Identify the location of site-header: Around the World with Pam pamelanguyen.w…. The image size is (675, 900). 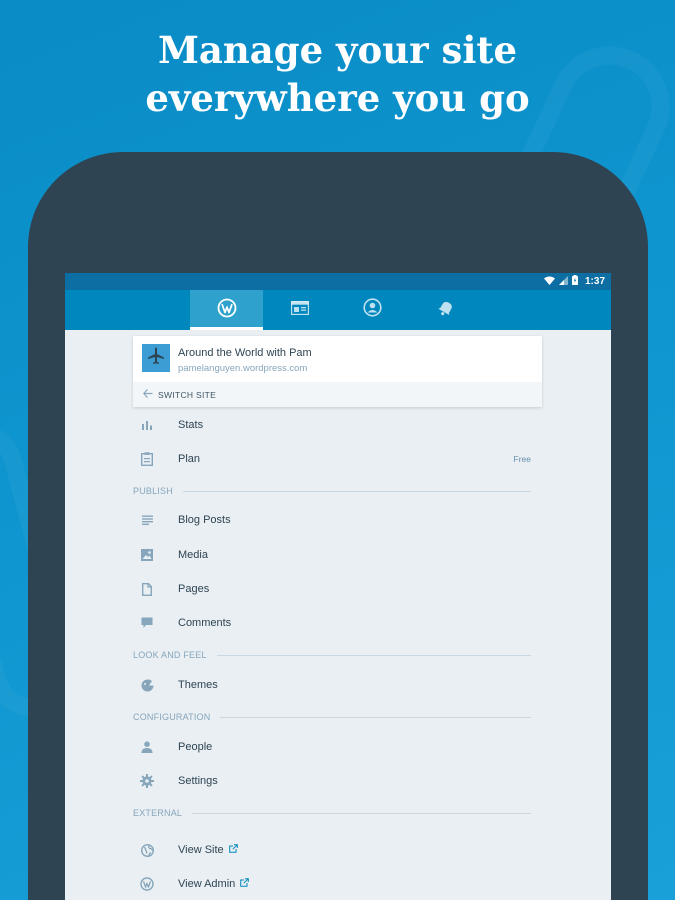
(337, 359).